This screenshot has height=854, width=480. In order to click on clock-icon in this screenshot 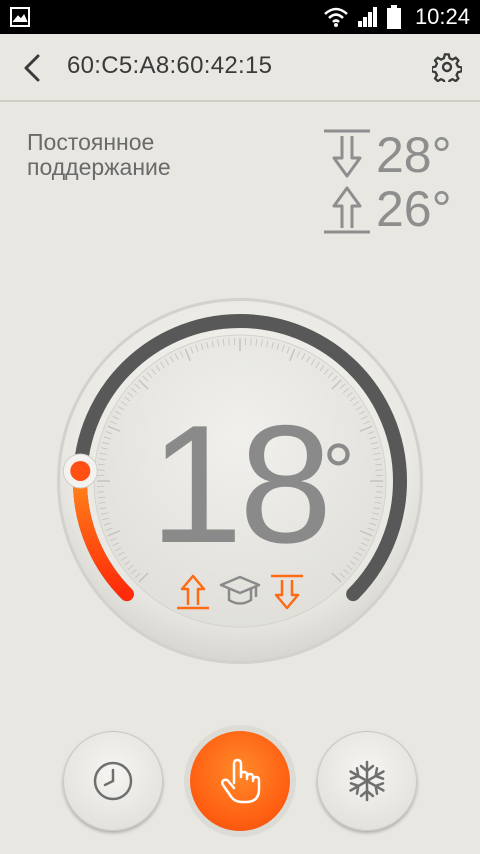, I will do `click(113, 781)`.